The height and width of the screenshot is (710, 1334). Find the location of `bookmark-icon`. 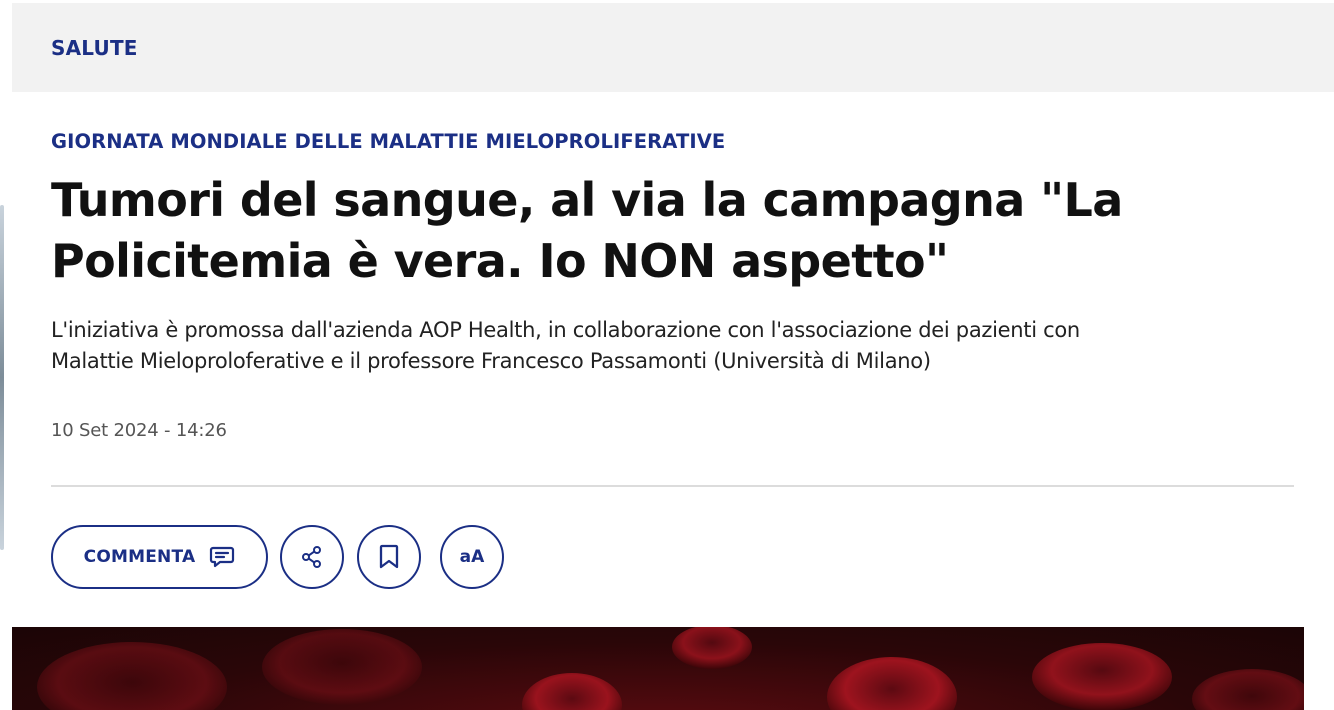

bookmark-icon is located at coordinates (389, 557).